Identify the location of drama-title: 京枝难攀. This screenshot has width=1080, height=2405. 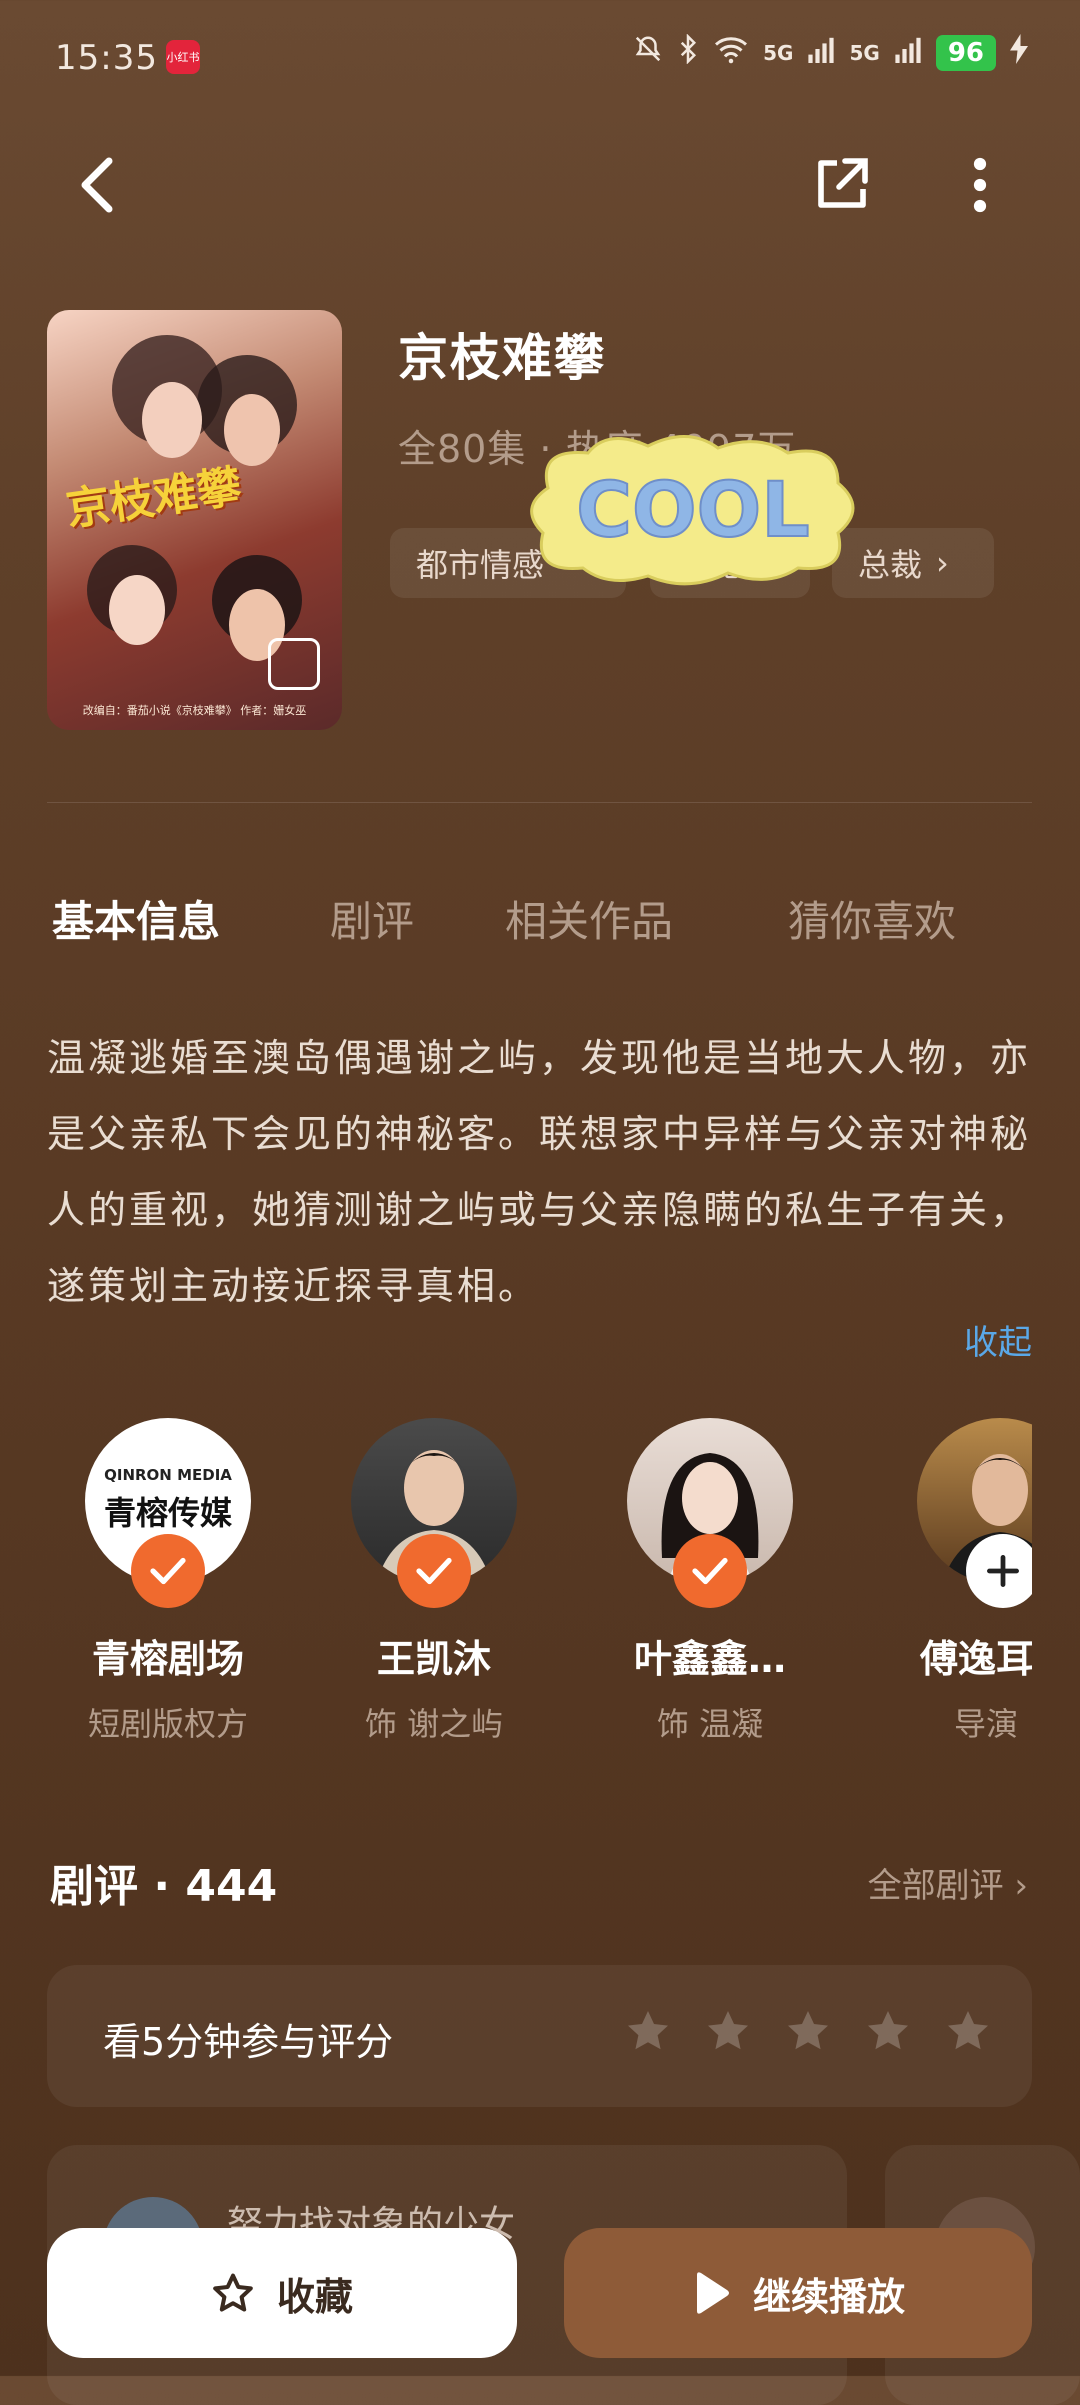
(502, 358).